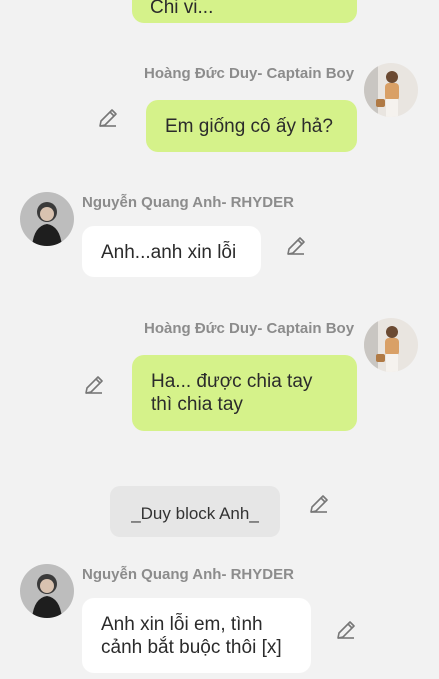  Describe the element at coordinates (232, 381) in the screenshot. I see `message-text-line: Ha... được chia tay` at that location.